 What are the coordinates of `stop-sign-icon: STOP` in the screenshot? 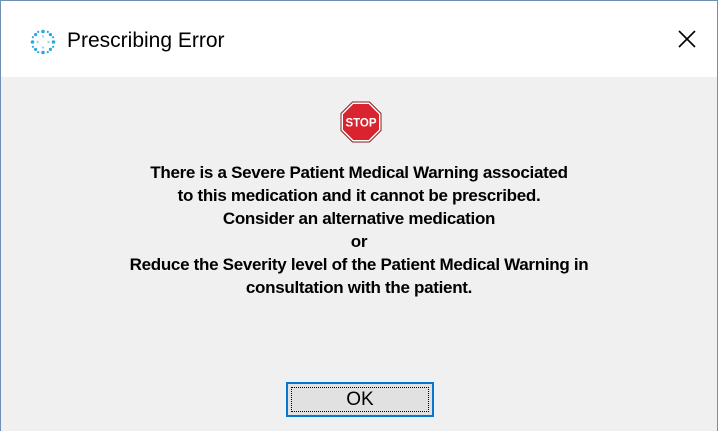 It's located at (361, 122).